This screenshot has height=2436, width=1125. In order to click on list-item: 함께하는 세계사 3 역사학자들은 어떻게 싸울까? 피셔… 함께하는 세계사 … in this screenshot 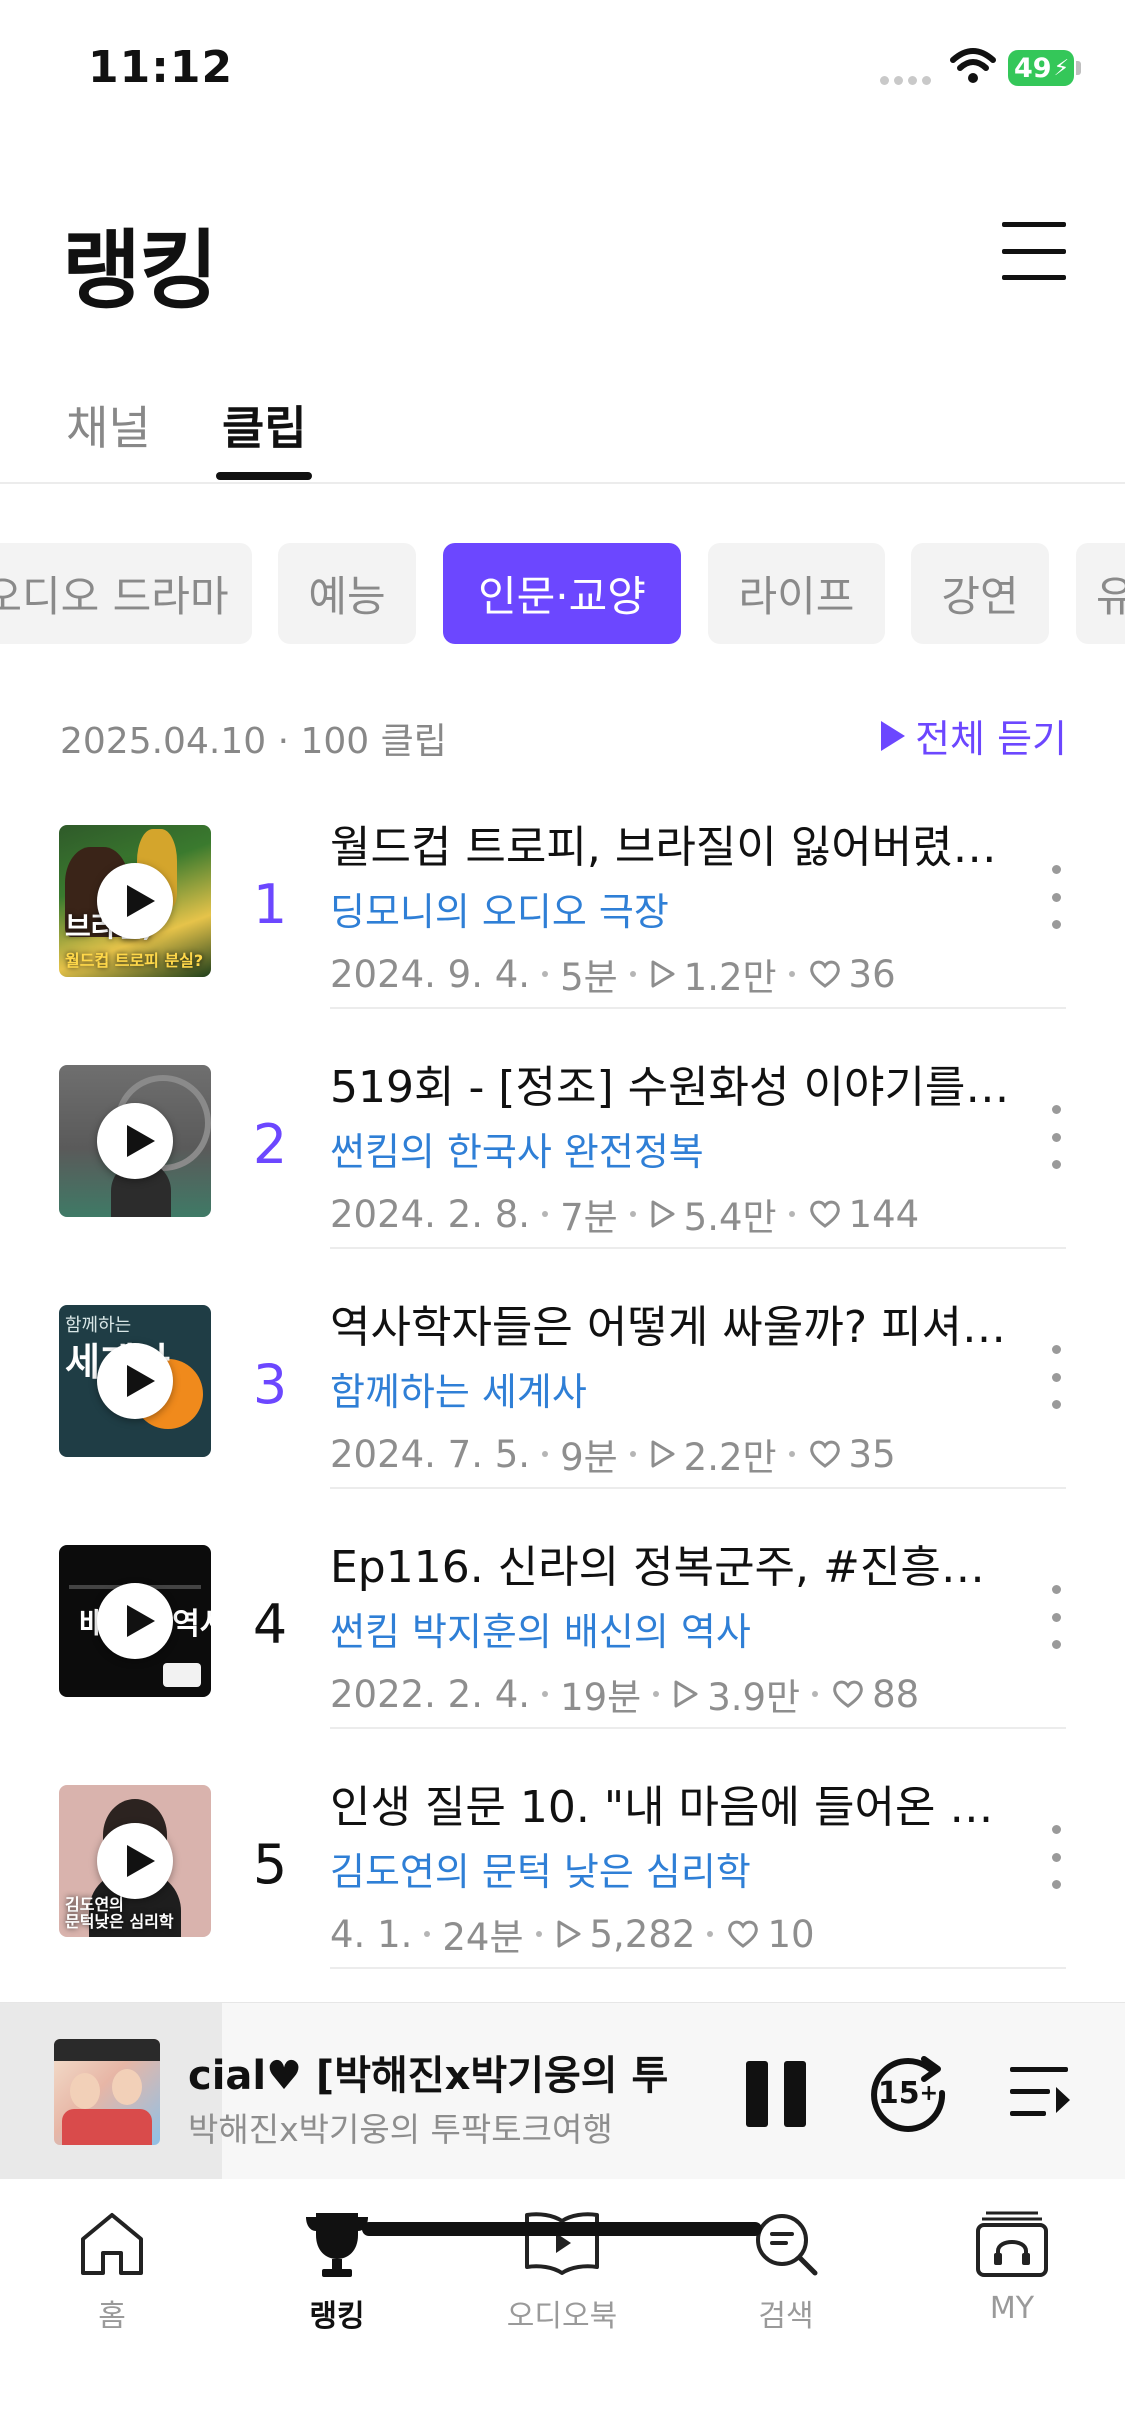, I will do `click(562, 1423)`.